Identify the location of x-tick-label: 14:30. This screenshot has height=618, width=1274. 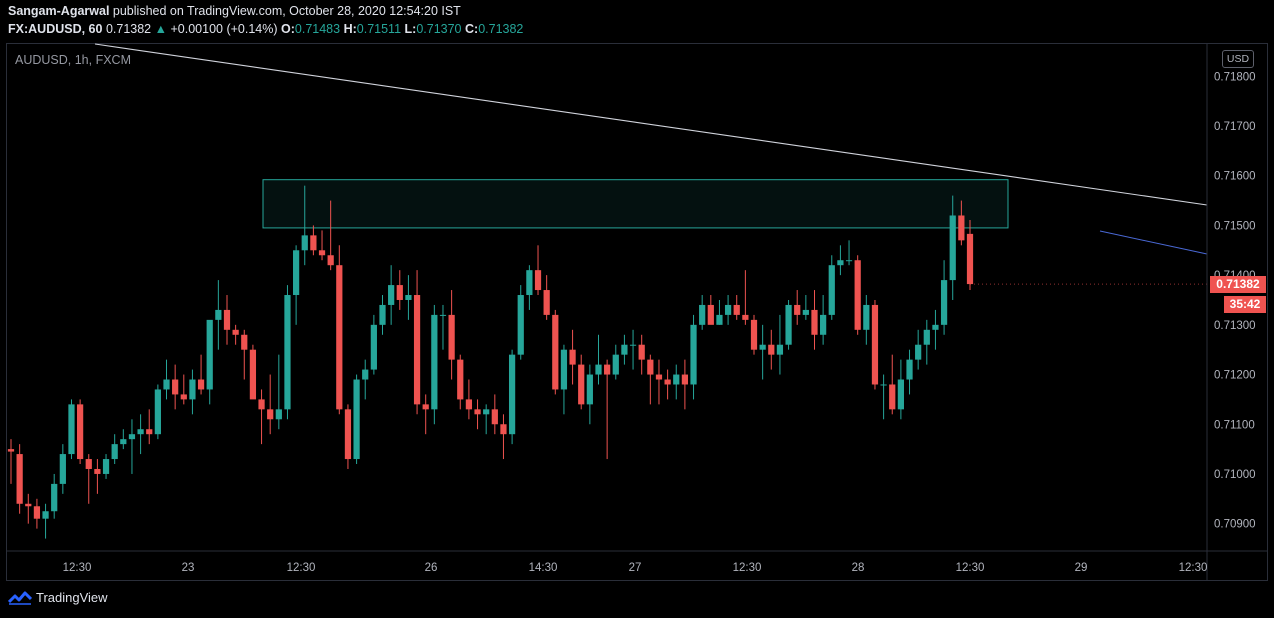
(543, 568).